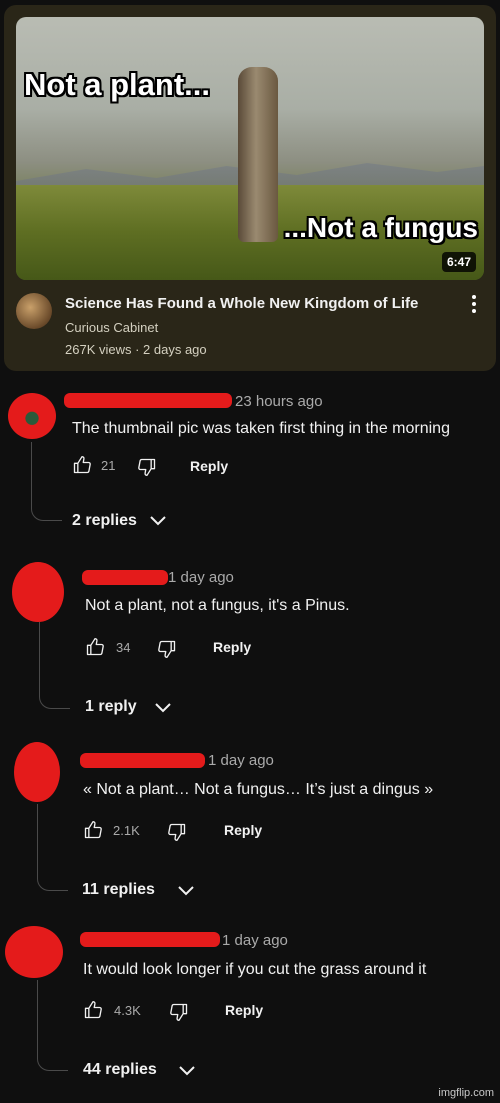  Describe the element at coordinates (104, 521) in the screenshot. I see `view-replies-button: 2 replies` at that location.